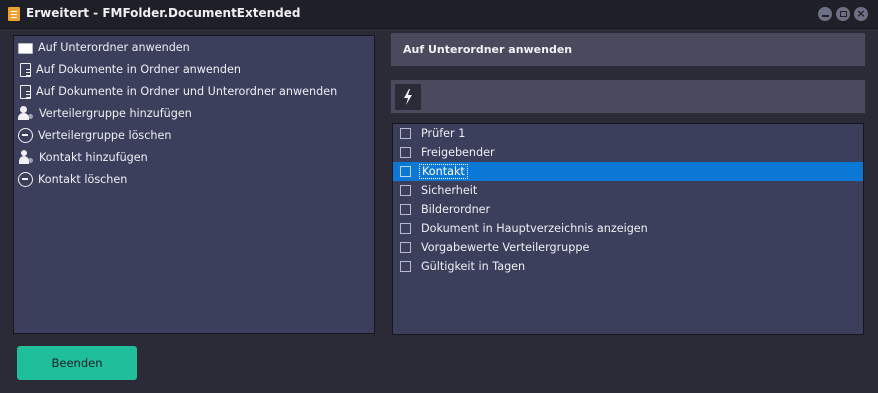 The width and height of the screenshot is (878, 393). I want to click on field-label: Vorgabewerte Verteilergruppe, so click(505, 247).